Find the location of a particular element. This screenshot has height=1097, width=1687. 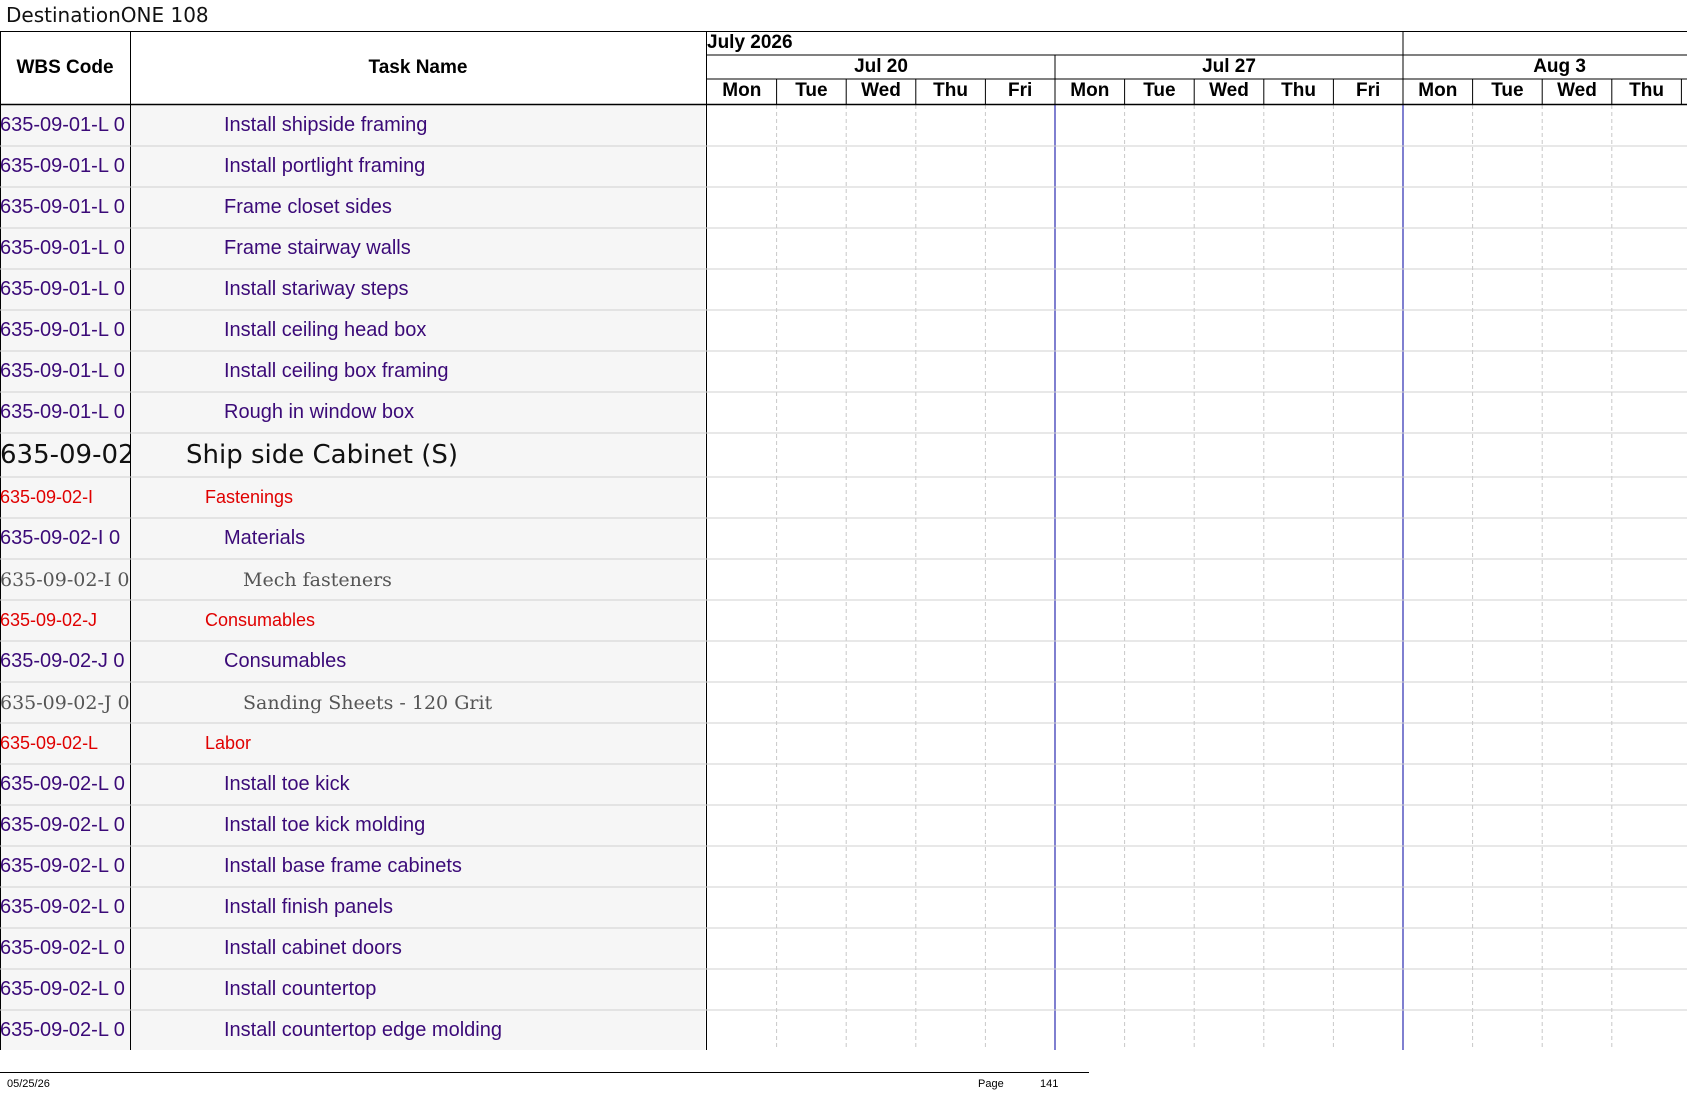

task-name-cell: Install countertop is located at coordinates (300, 989).